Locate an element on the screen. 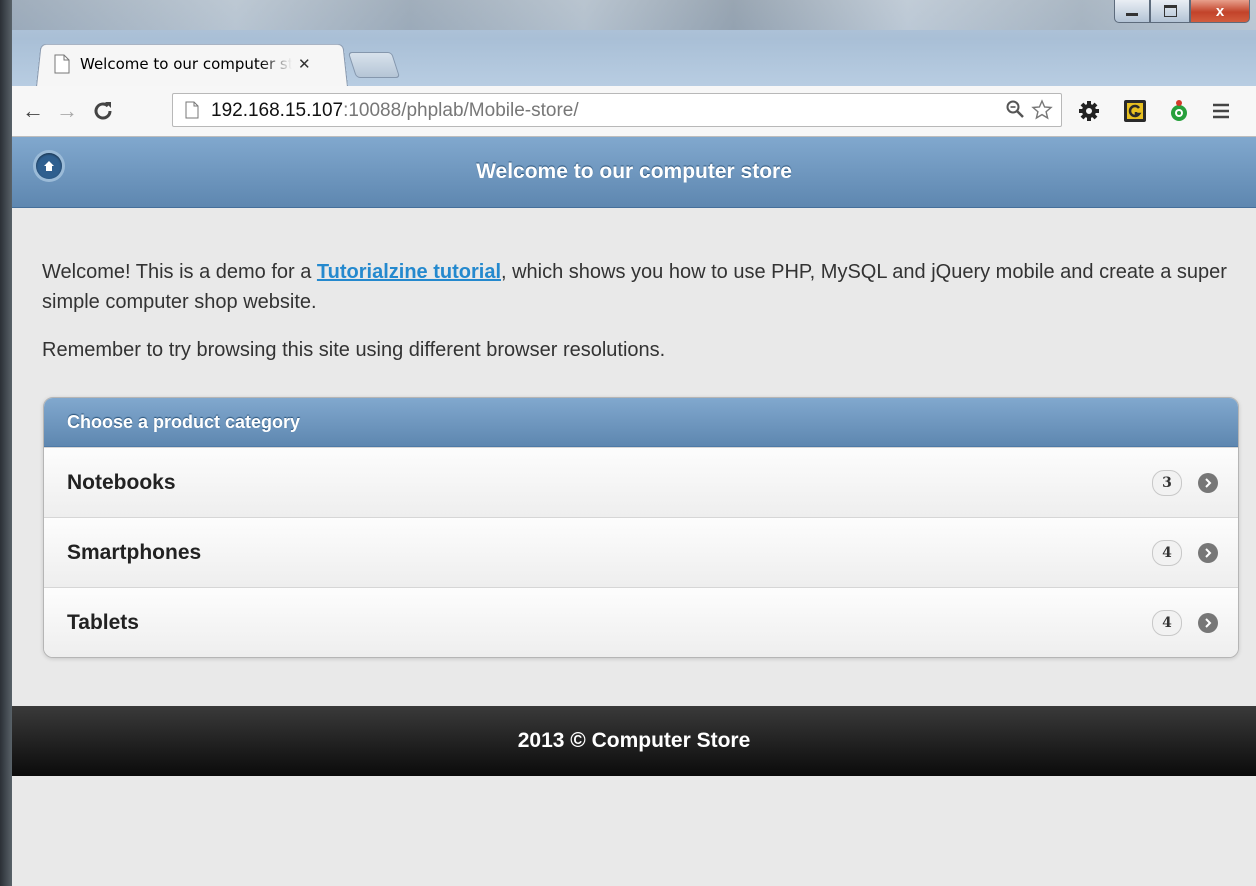 This screenshot has width=1256, height=886. category-label: Tablets is located at coordinates (103, 622).